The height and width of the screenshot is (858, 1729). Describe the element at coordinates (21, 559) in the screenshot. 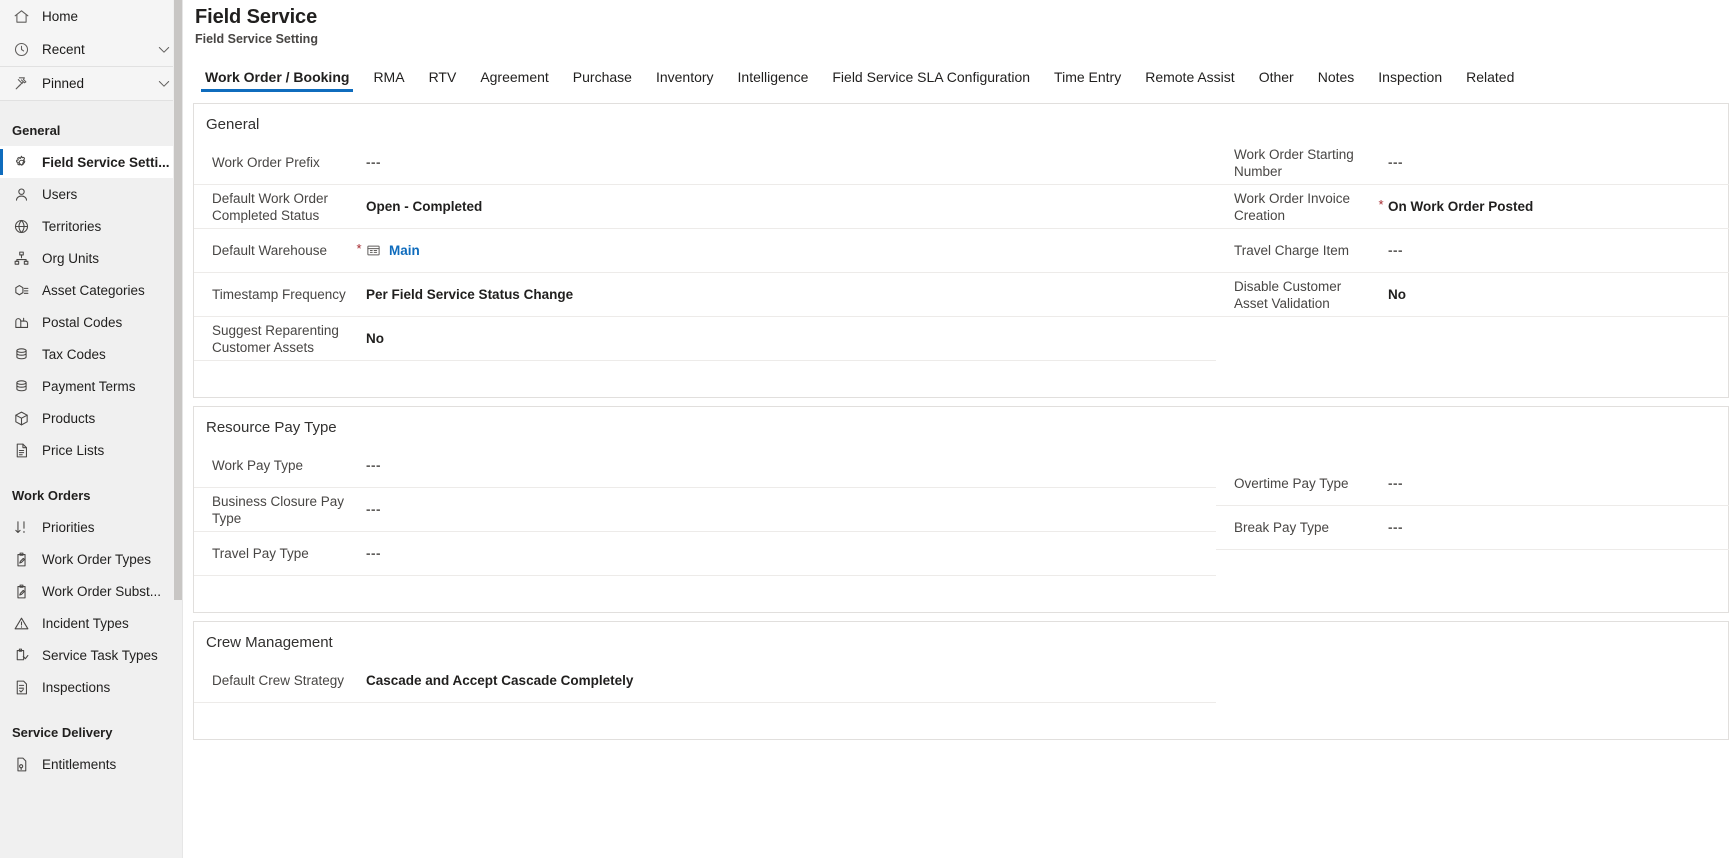

I see `clipboard-pen-icon` at that location.